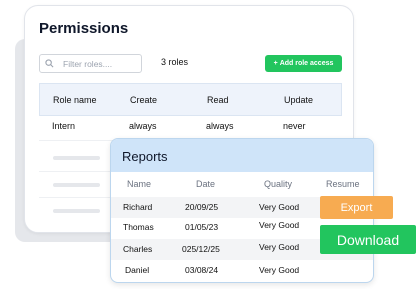 The width and height of the screenshot is (420, 289). What do you see at coordinates (138, 249) in the screenshot?
I see `name-cell: Charles` at bounding box center [138, 249].